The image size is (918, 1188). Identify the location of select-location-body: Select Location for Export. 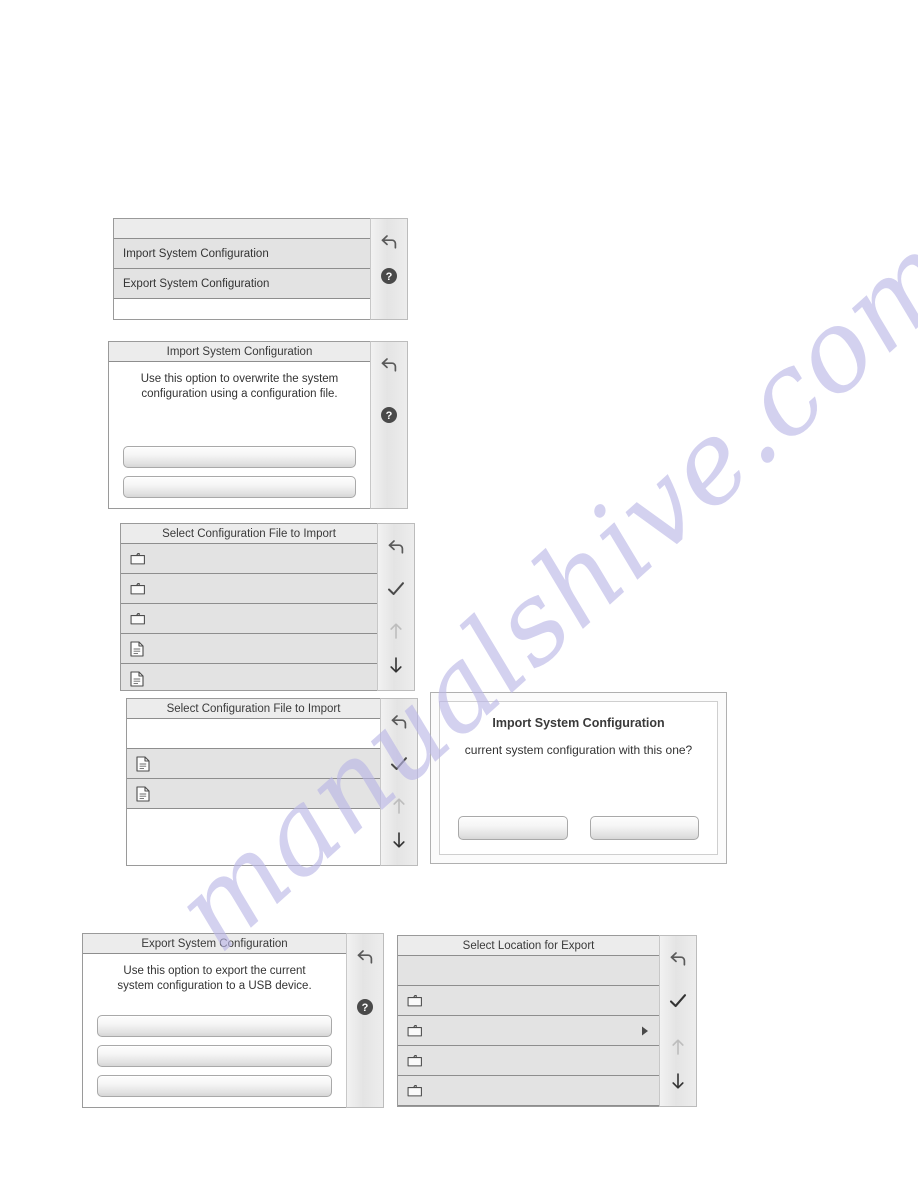
(528, 1021).